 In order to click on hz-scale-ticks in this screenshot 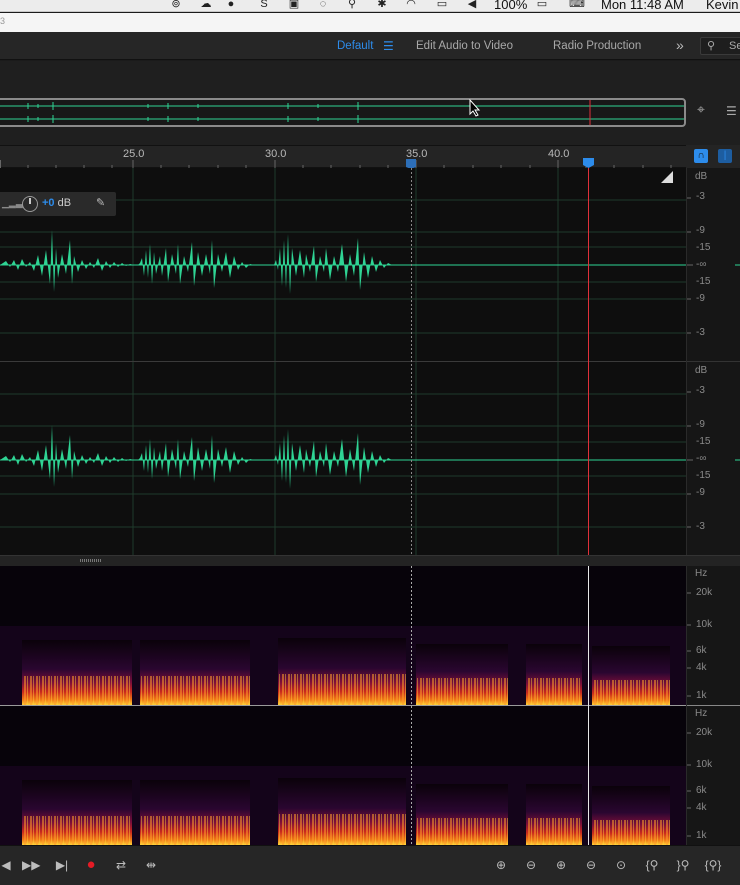, I will do `click(713, 714)`.